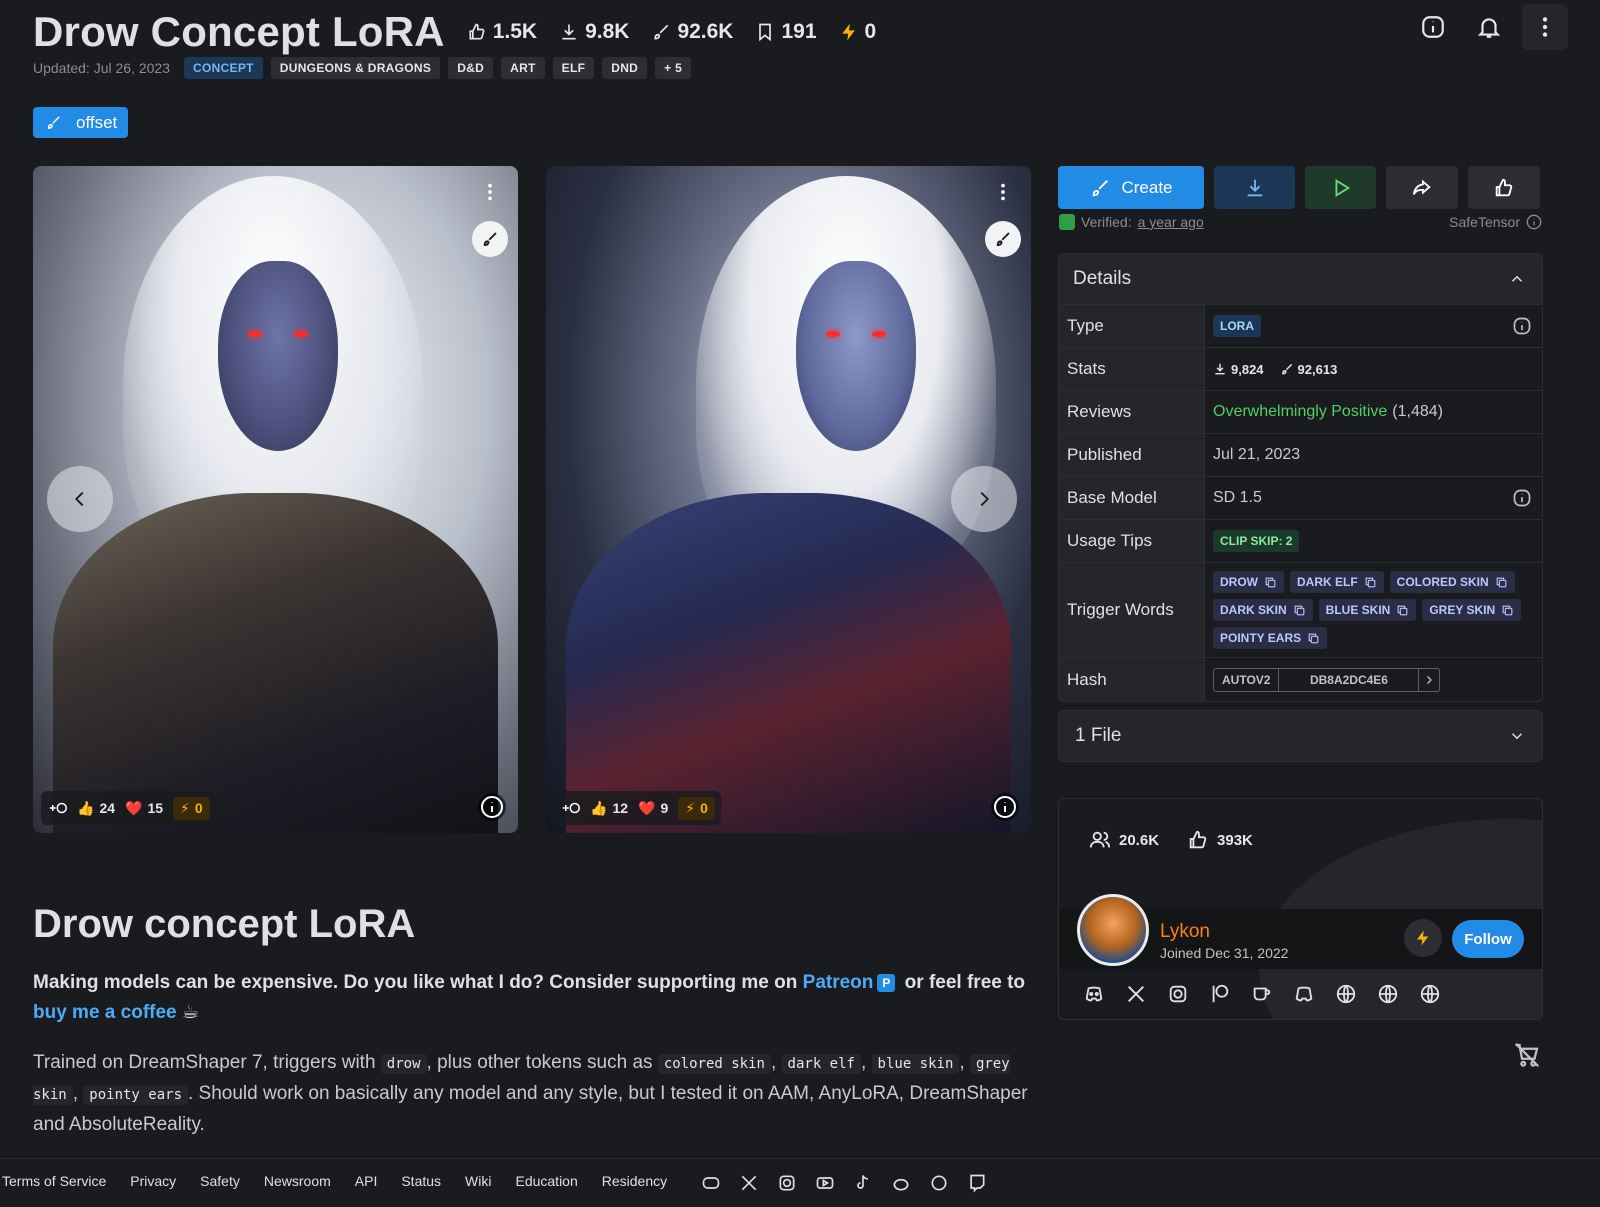 Image resolution: width=1600 pixels, height=1207 pixels. I want to click on carousel-next-button, so click(984, 499).